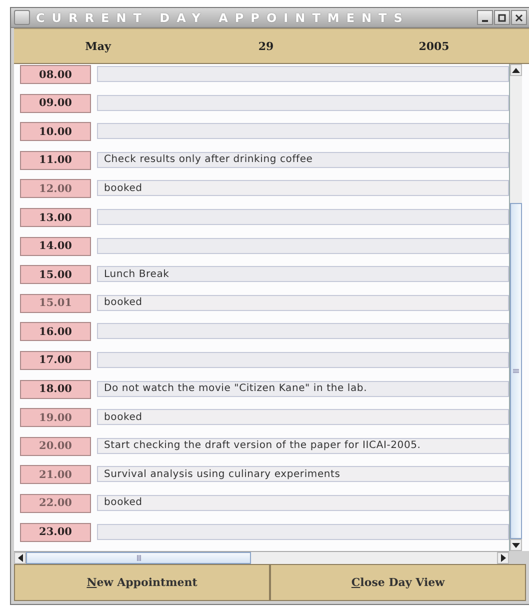 This screenshot has height=610, width=529. Describe the element at coordinates (516, 545) in the screenshot. I see `scroll-down-icon` at that location.